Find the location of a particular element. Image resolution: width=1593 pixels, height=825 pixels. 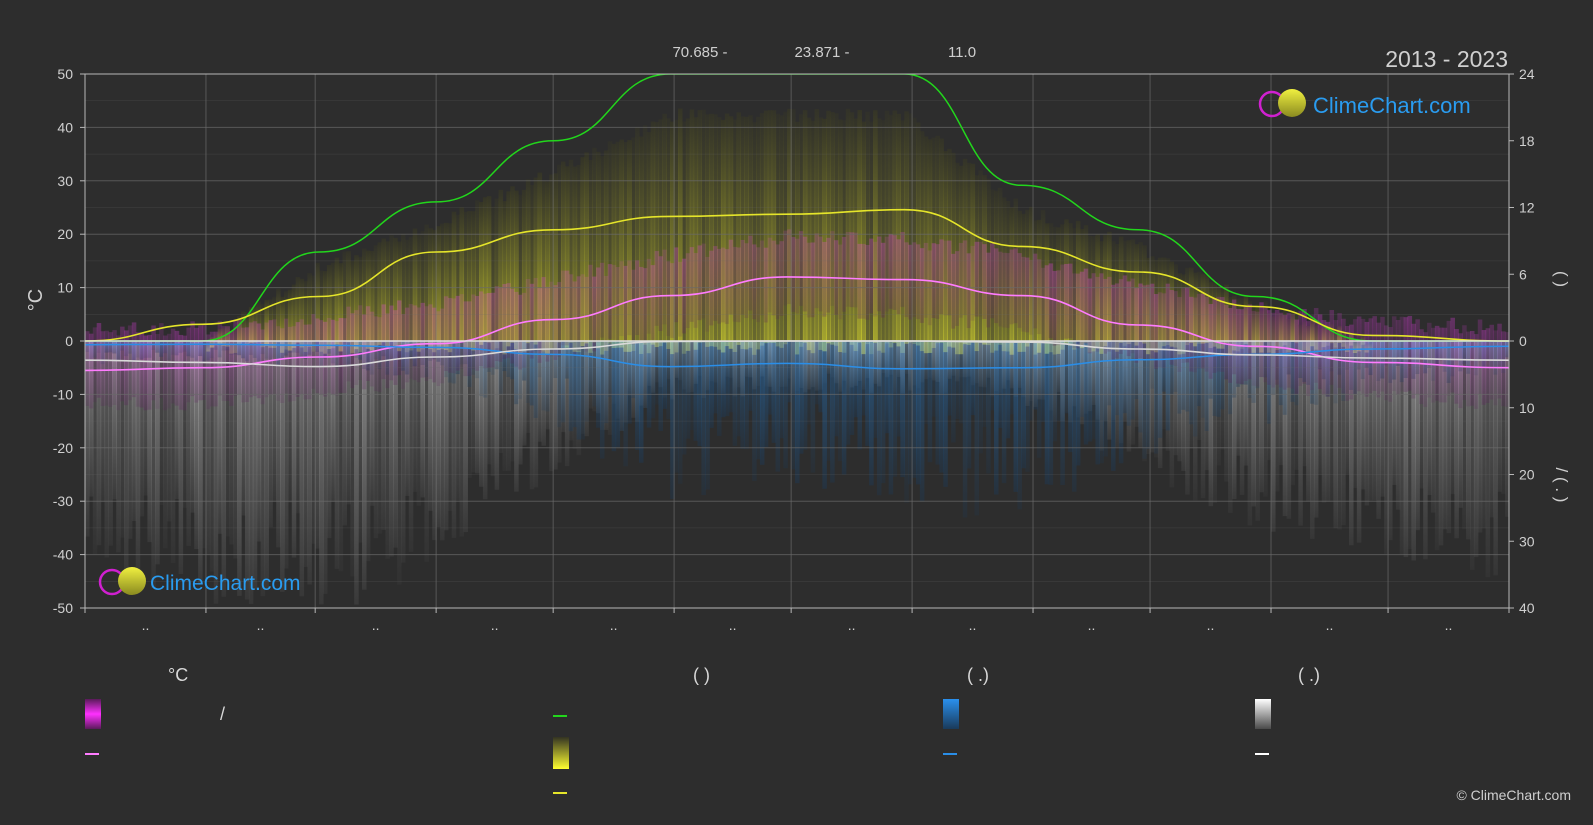

header-coord-lat: 70.685 - is located at coordinates (699, 52).